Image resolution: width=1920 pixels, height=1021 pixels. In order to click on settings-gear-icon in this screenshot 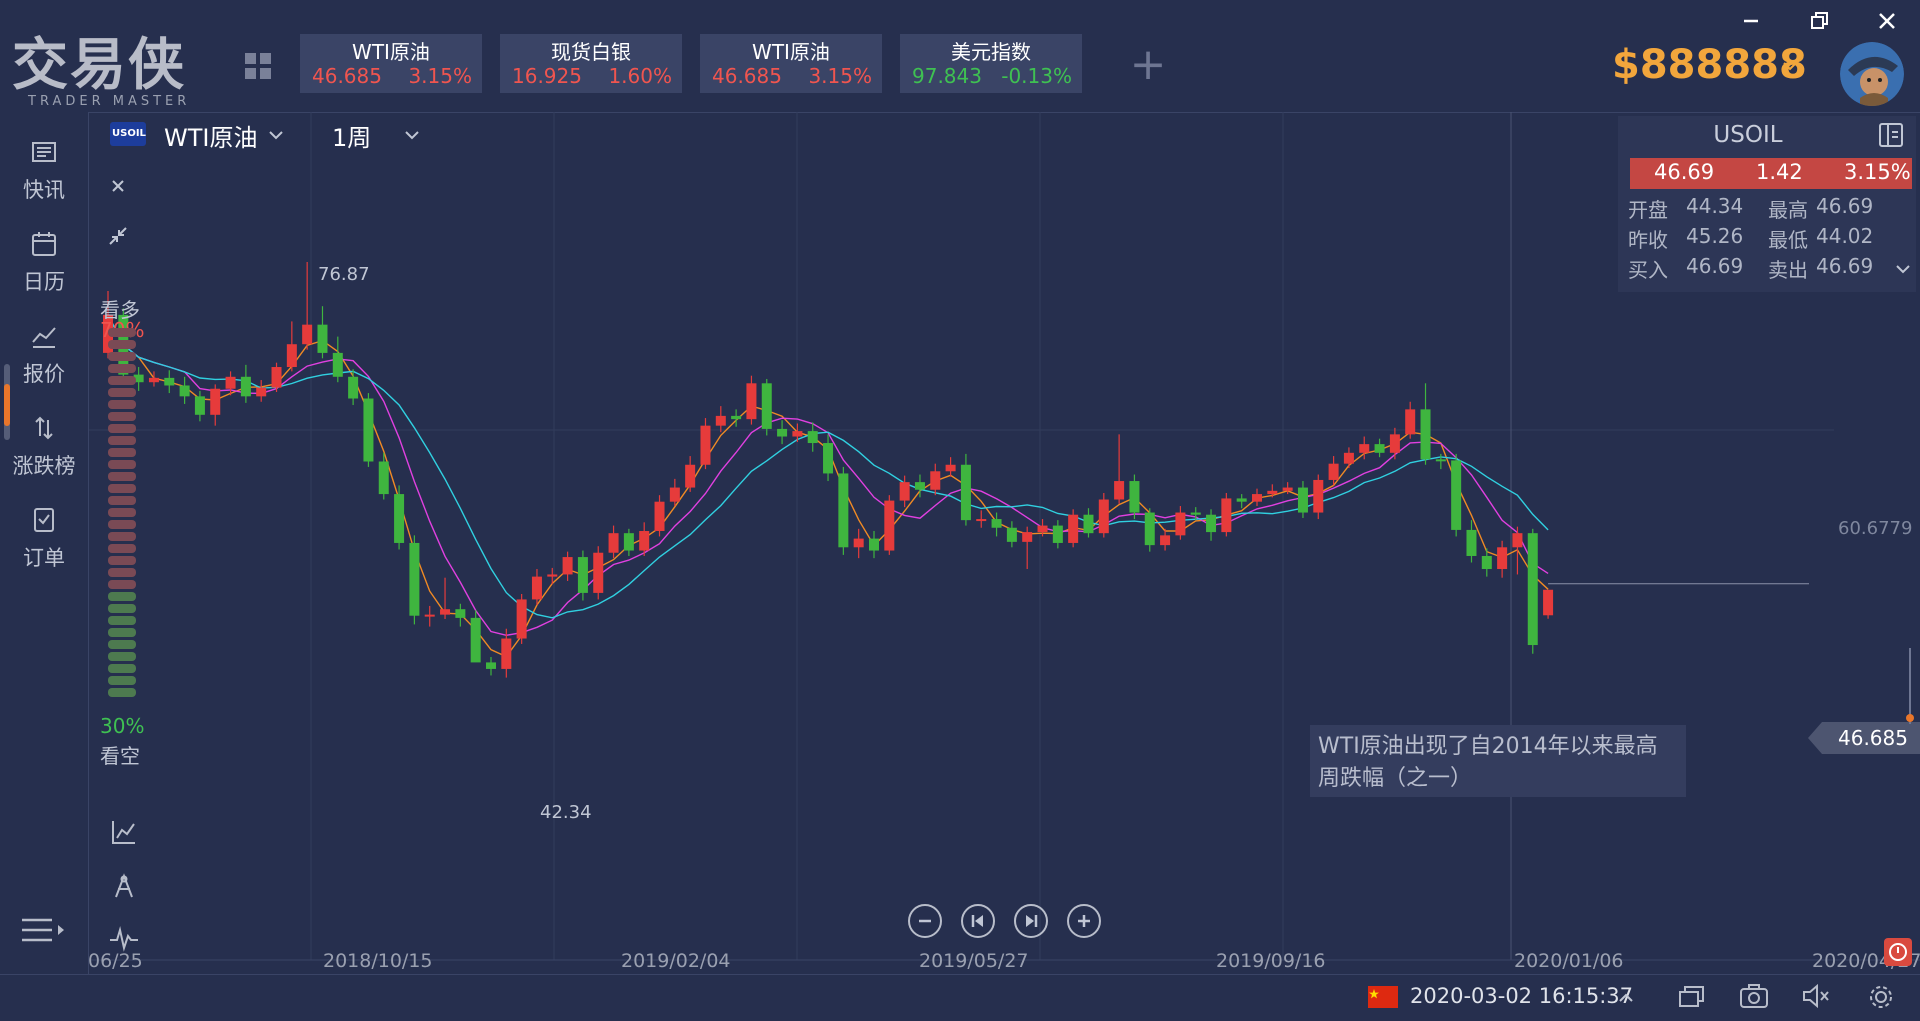, I will do `click(1881, 997)`.